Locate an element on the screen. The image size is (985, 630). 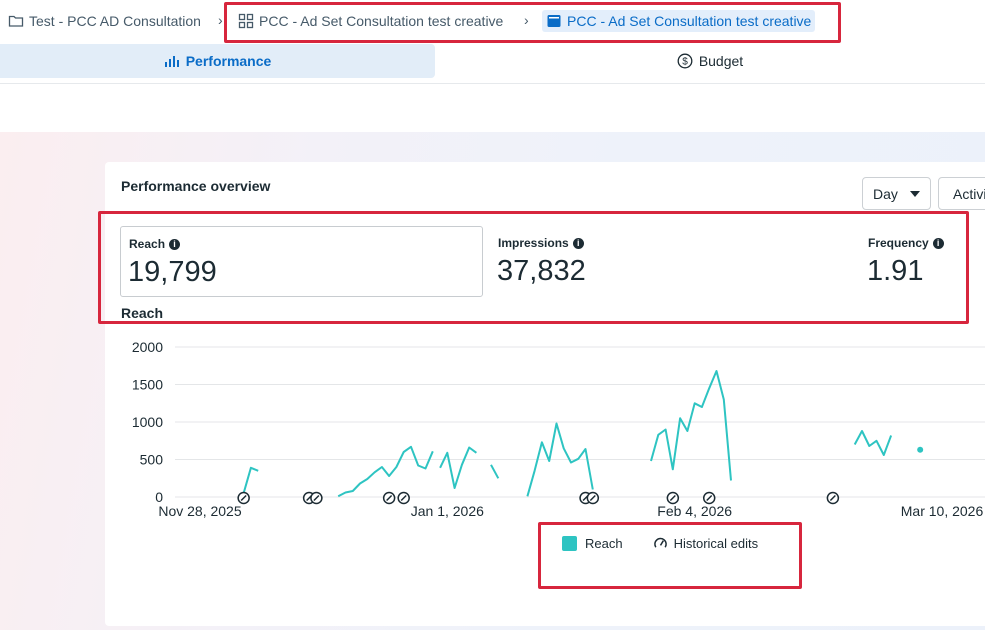
y-tick-label: 2000 is located at coordinates (147, 347).